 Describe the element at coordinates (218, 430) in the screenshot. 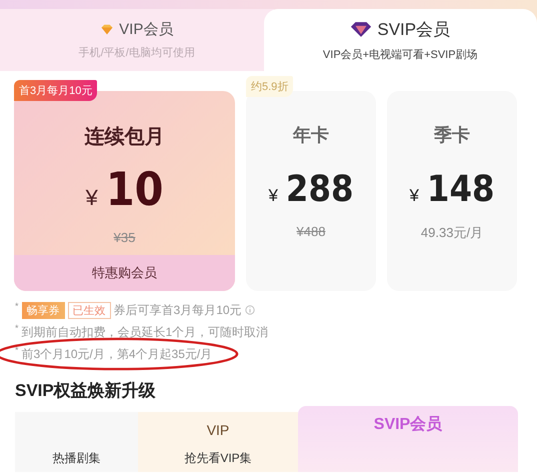

I see `column-header: VIP` at that location.